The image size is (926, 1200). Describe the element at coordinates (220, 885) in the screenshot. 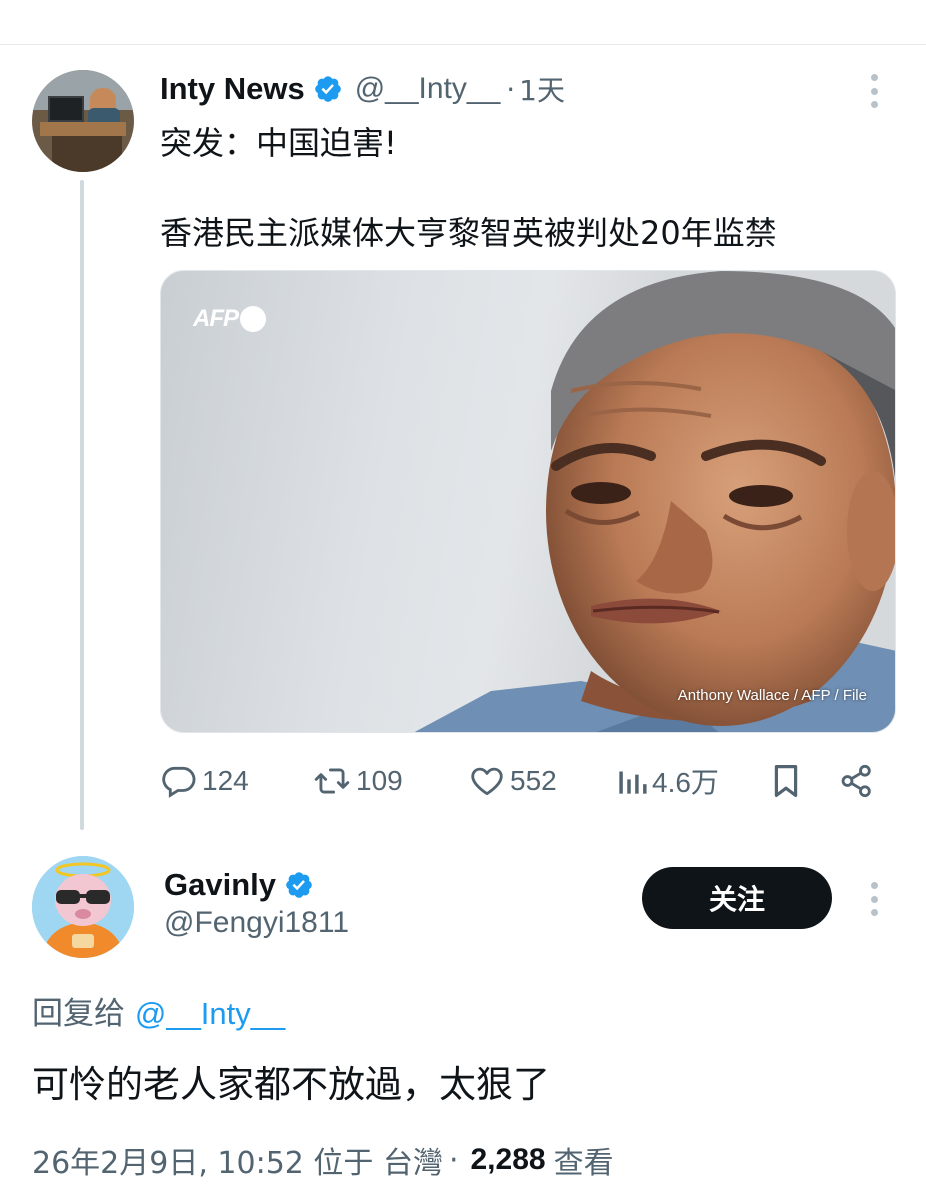

I see `reply-author-name: Gavinly` at that location.